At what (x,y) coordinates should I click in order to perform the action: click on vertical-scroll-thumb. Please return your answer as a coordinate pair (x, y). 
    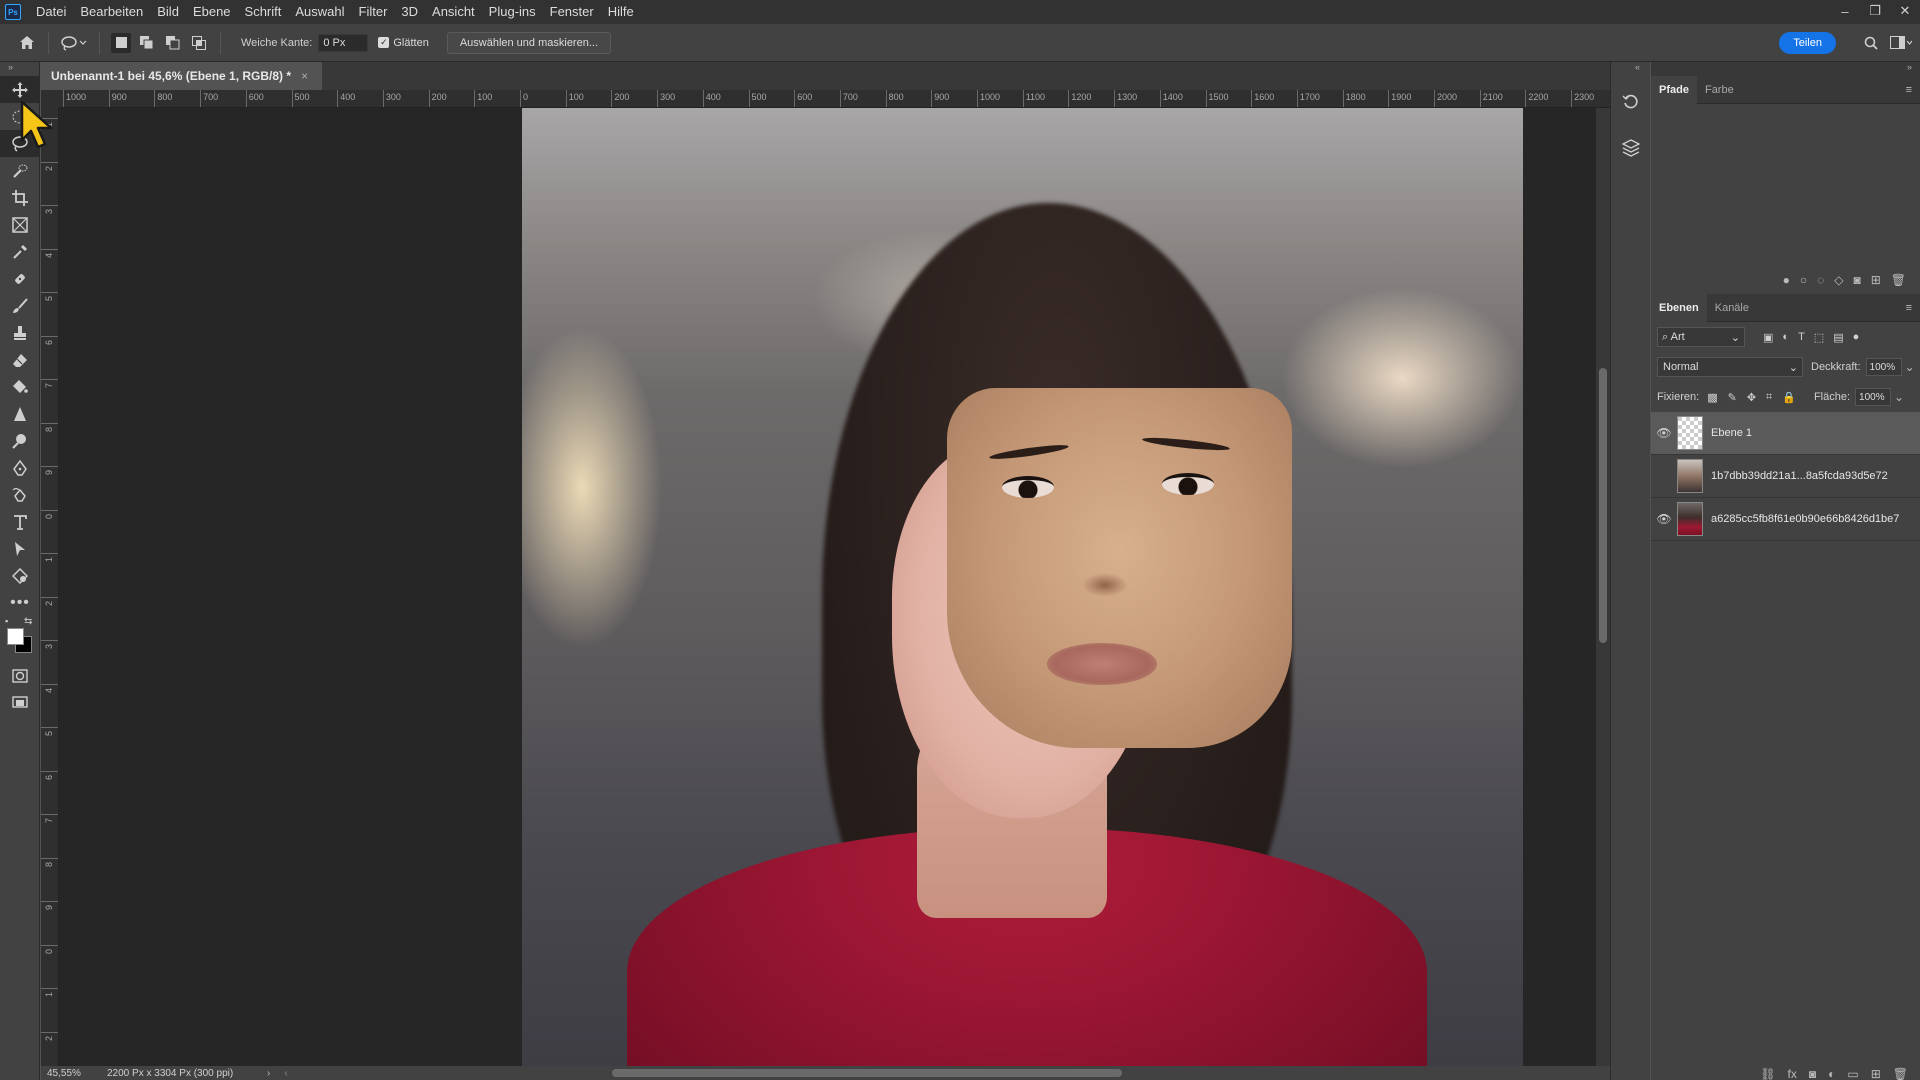
    Looking at the image, I should click on (1603, 505).